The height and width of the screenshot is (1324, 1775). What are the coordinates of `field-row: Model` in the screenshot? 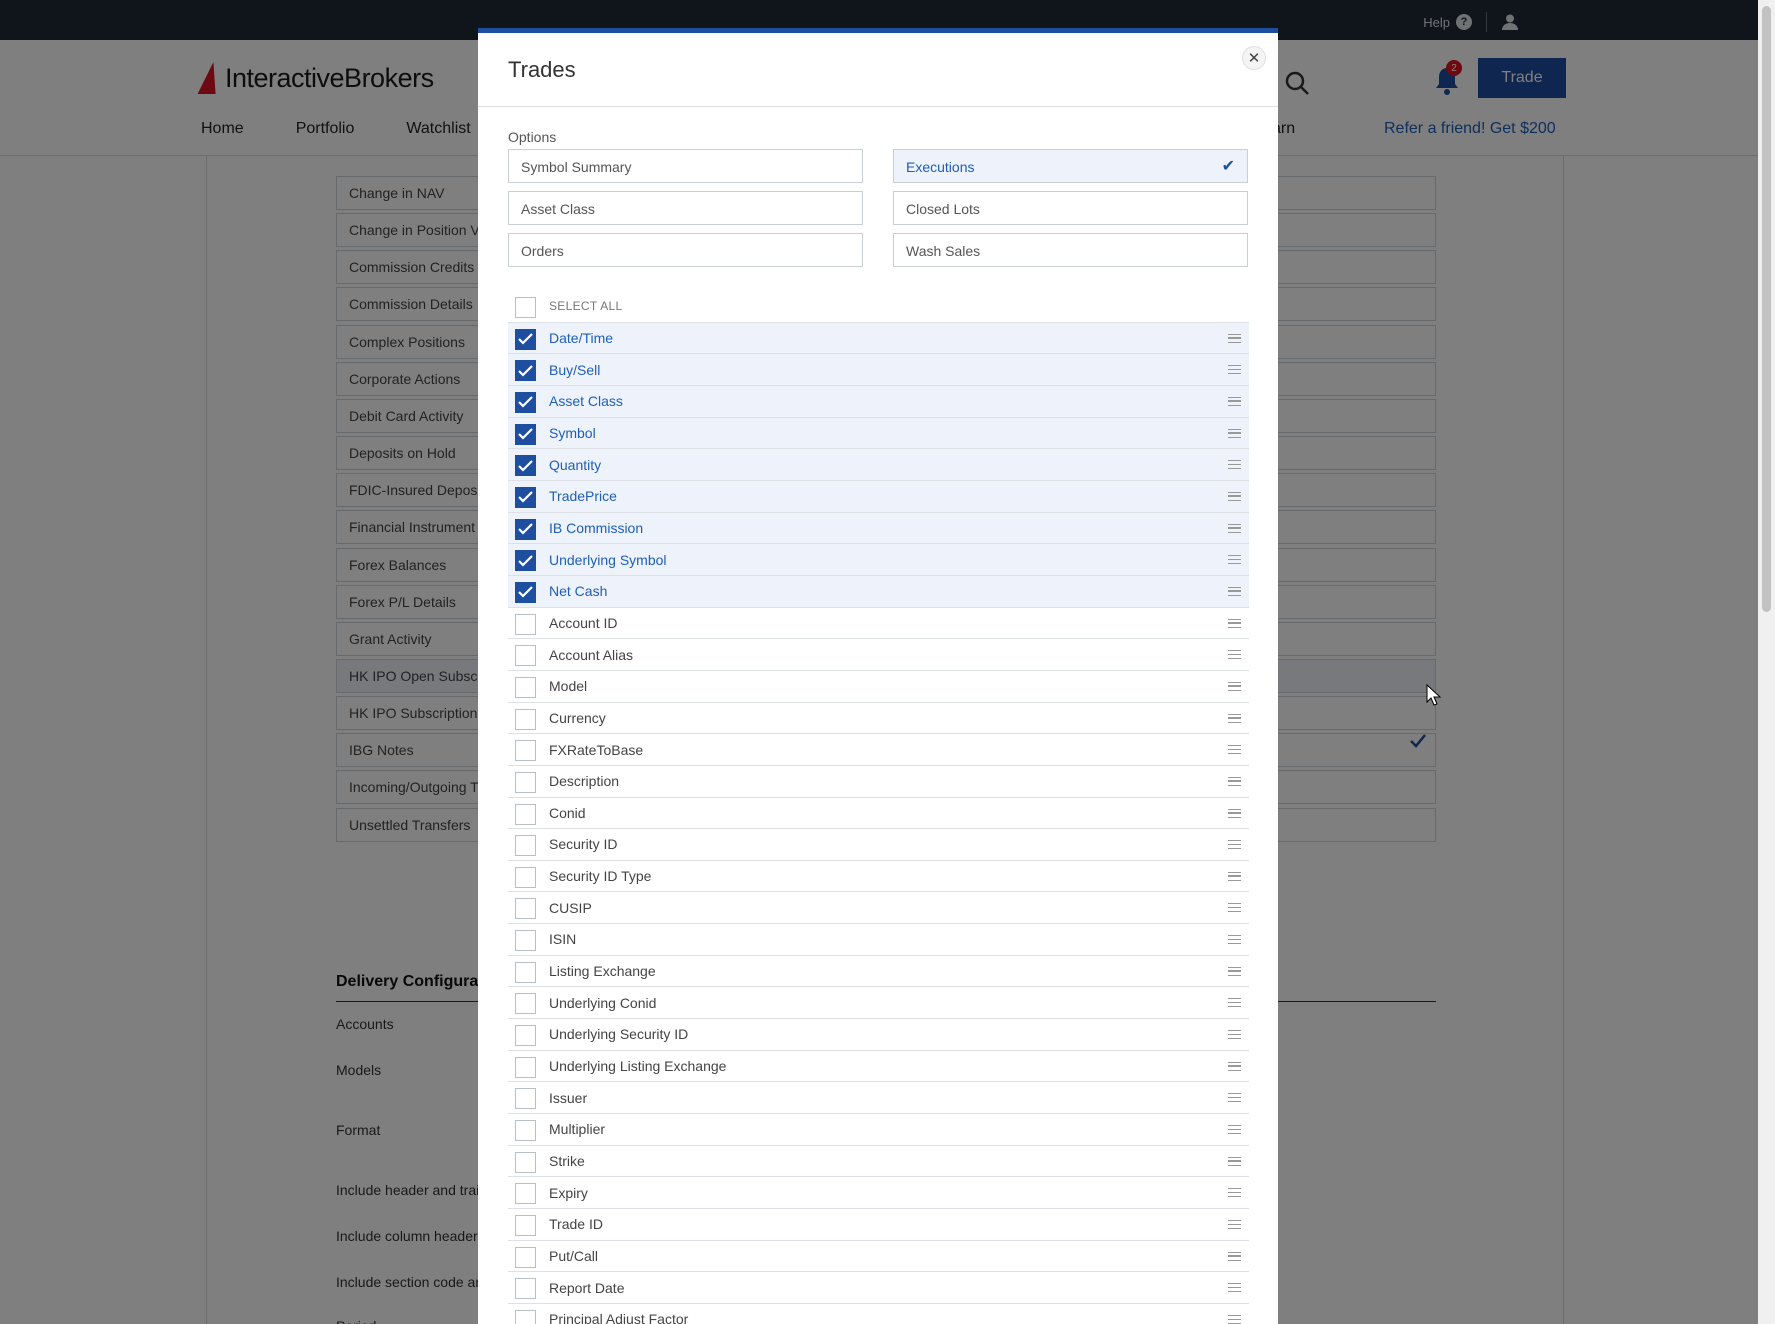 It's located at (878, 687).